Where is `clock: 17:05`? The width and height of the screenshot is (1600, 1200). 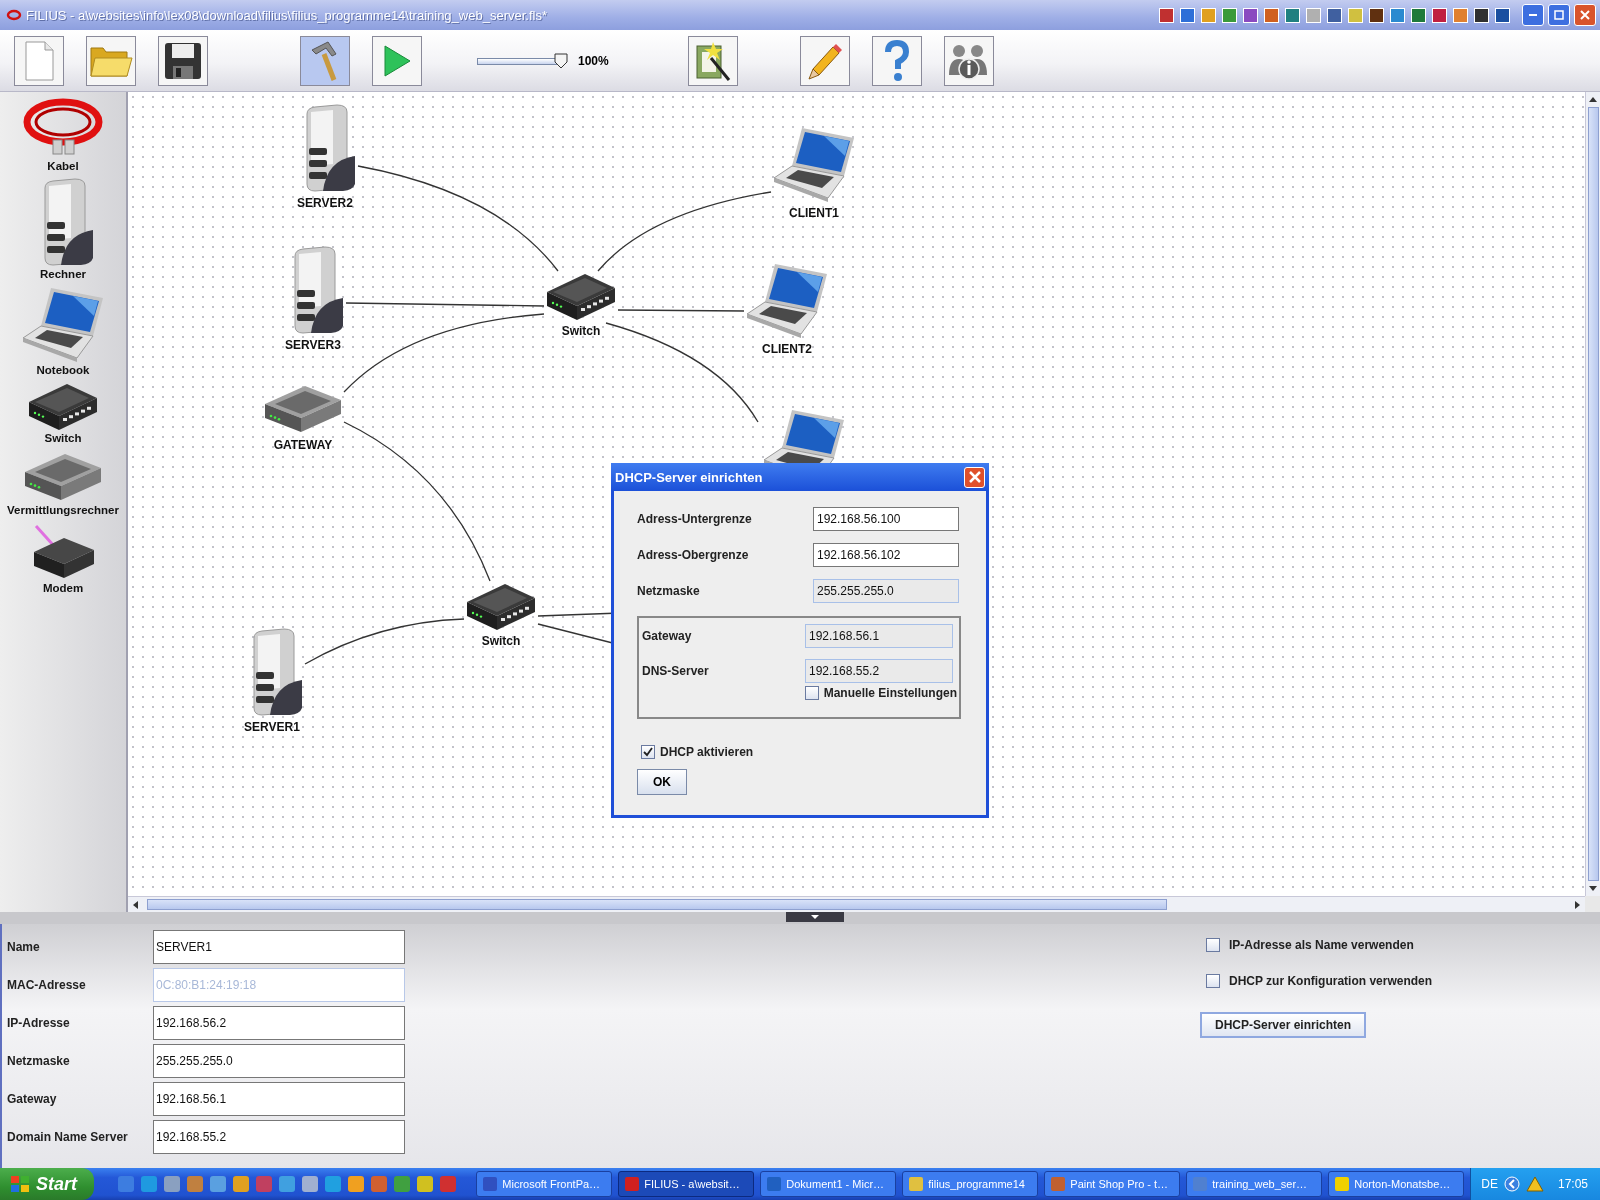
clock: 17:05 is located at coordinates (1572, 1184).